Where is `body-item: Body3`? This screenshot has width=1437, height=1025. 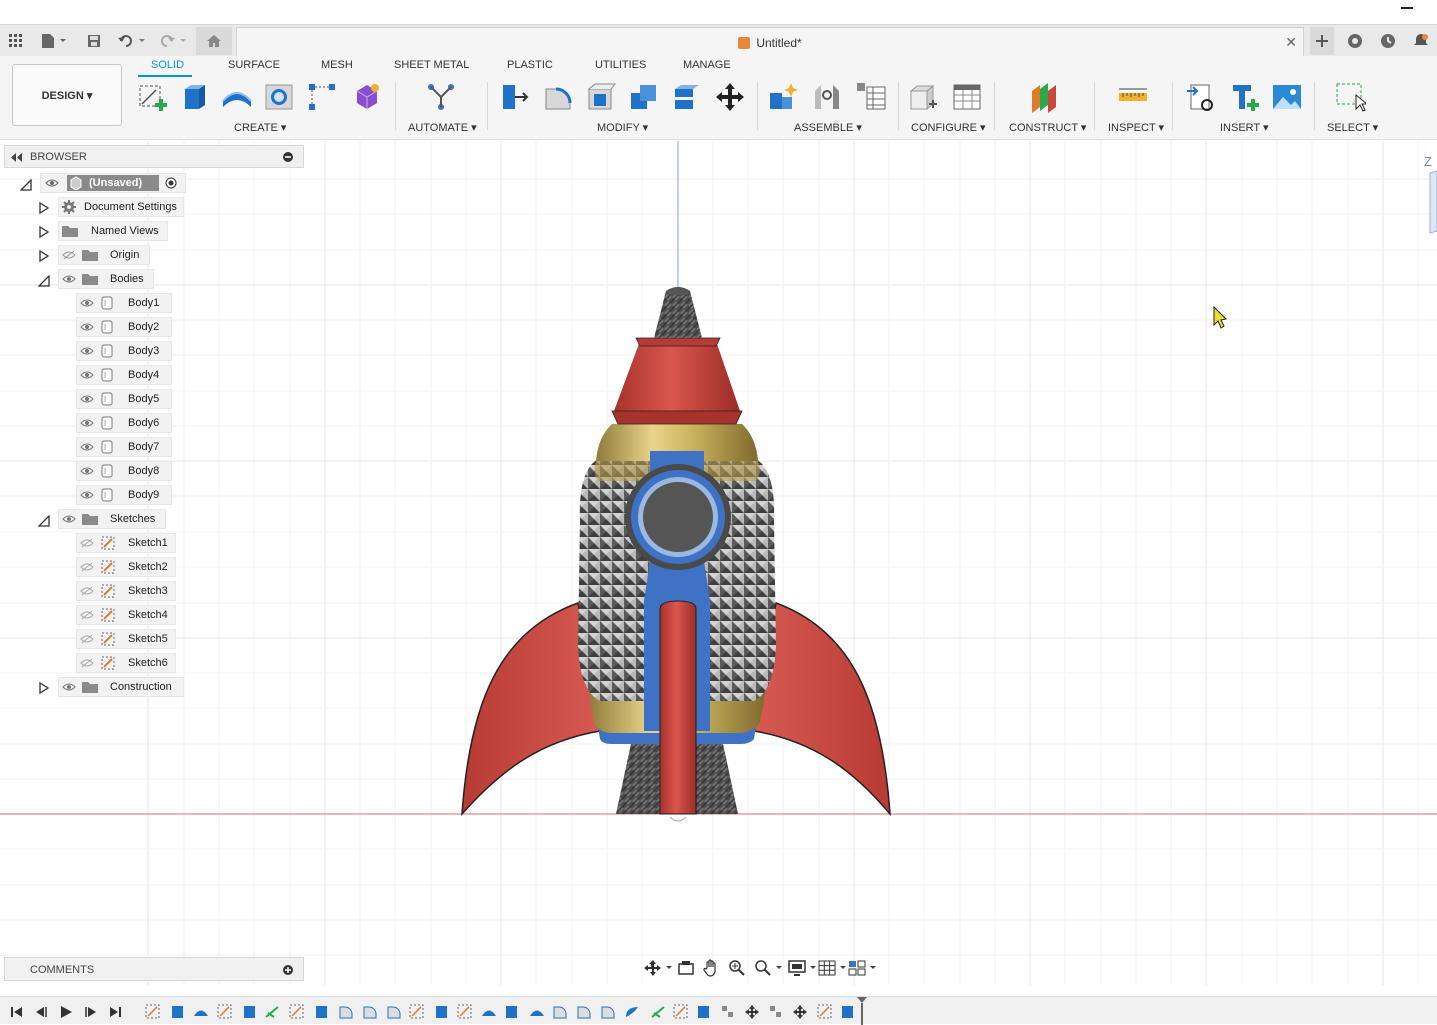
body-item: Body3 is located at coordinates (124, 351).